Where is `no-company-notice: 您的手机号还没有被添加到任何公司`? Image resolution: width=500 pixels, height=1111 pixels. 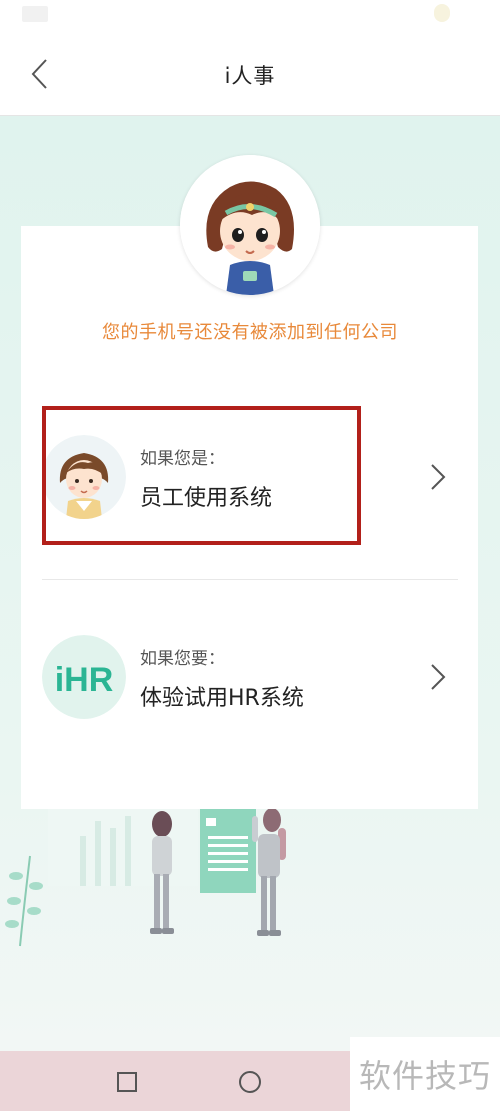 no-company-notice: 您的手机号还没有被添加到任何公司 is located at coordinates (250, 332).